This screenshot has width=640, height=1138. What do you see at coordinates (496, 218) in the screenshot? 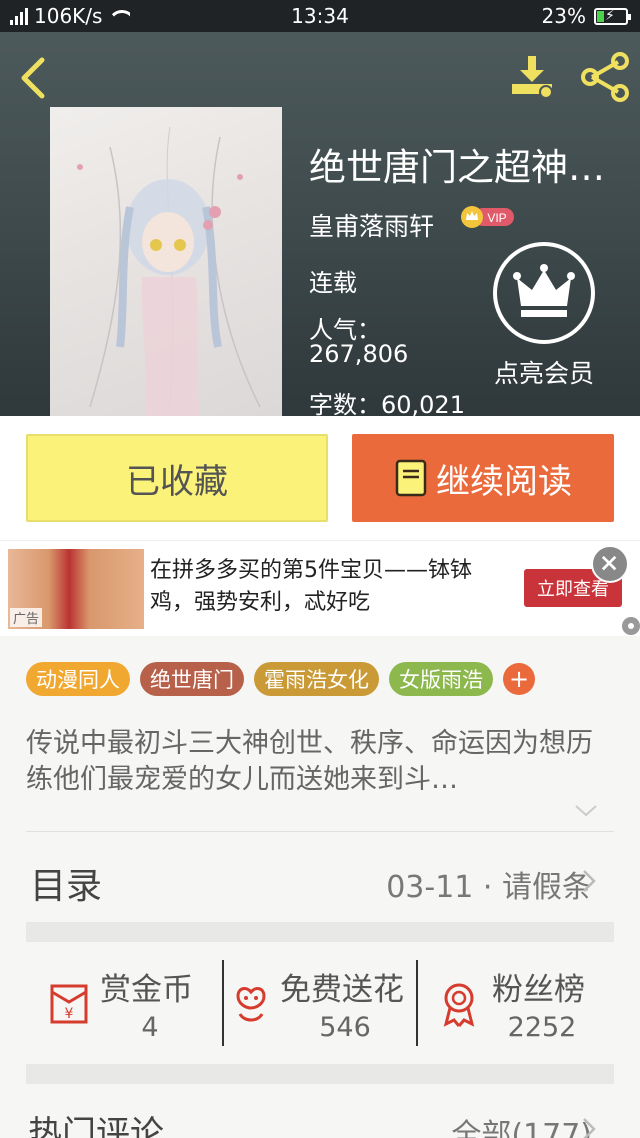
I see `svg-text: VIP` at bounding box center [496, 218].